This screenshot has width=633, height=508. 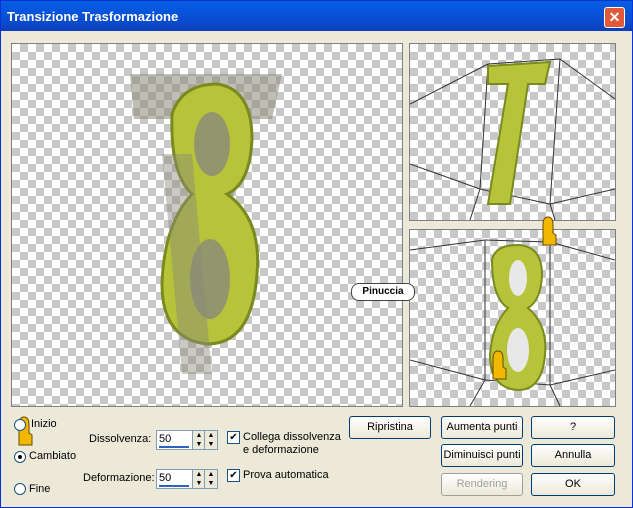 What do you see at coordinates (281, 450) in the screenshot?
I see `collega-label-2: e deformazione` at bounding box center [281, 450].